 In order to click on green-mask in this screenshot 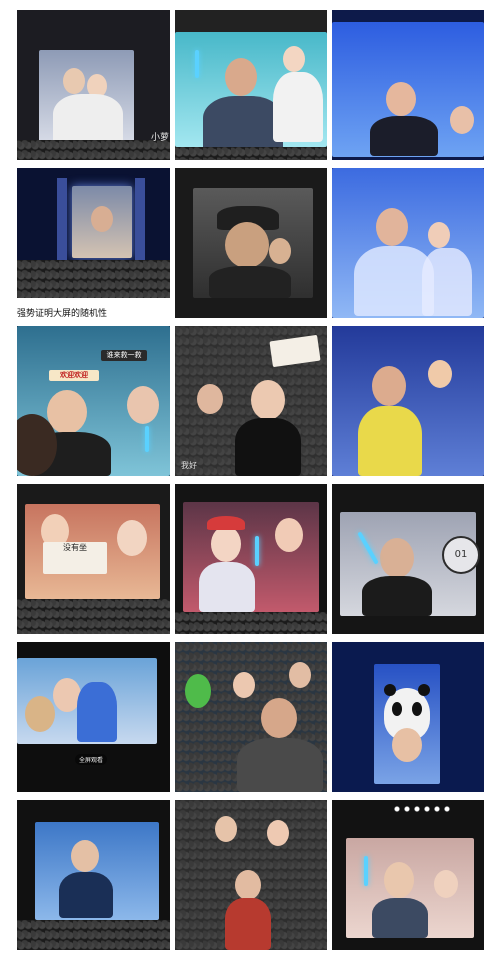, I will do `click(198, 691)`.